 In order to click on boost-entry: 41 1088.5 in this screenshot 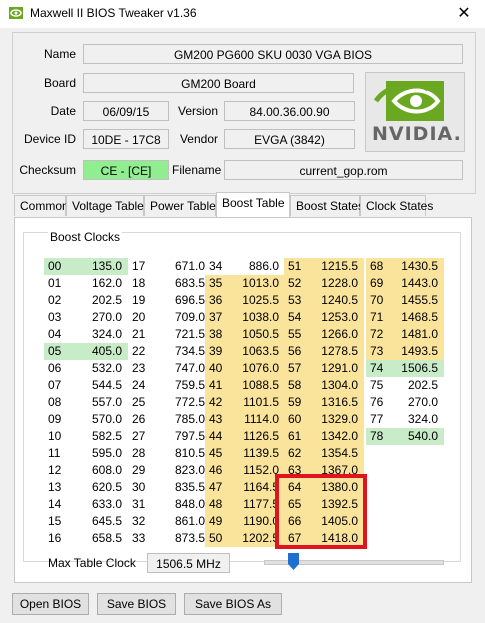, I will do `click(245, 385)`.